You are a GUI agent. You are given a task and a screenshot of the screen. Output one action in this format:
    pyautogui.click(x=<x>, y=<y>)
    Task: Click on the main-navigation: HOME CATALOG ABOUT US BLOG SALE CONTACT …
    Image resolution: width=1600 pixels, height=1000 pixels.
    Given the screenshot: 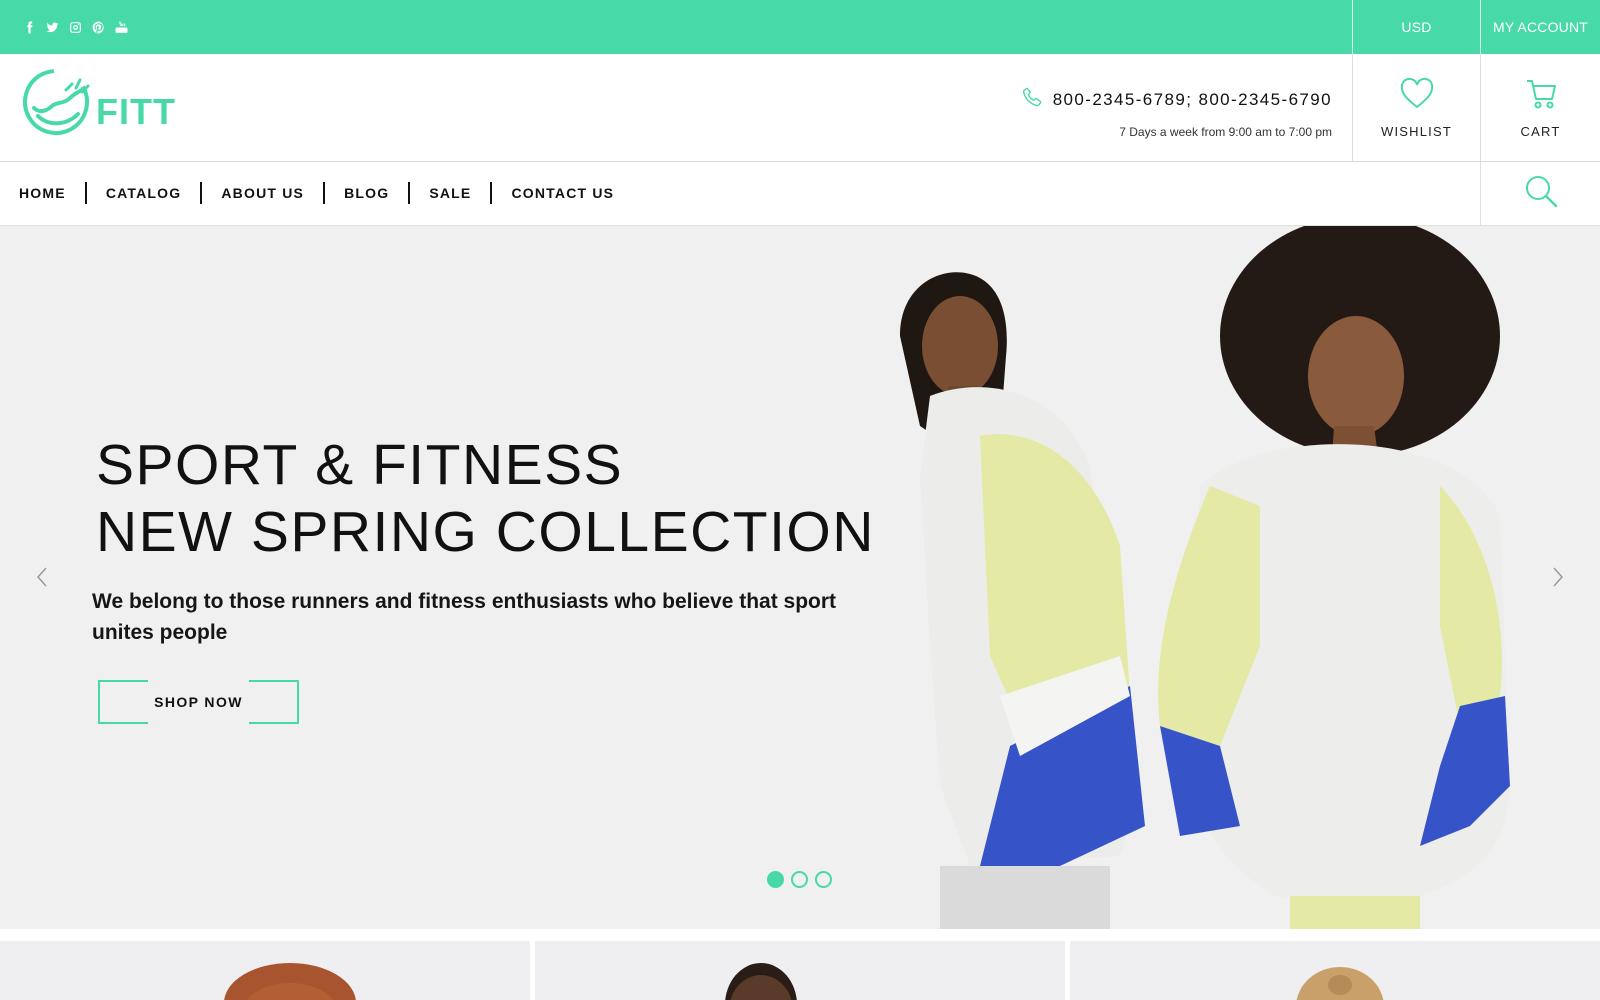 What is the action you would take?
    pyautogui.click(x=800, y=194)
    